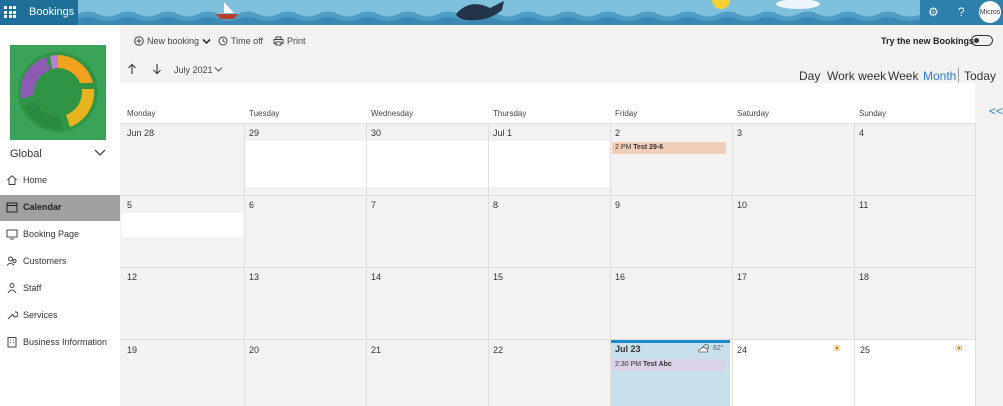  What do you see at coordinates (861, 133) in the screenshot?
I see `date-label: 4` at bounding box center [861, 133].